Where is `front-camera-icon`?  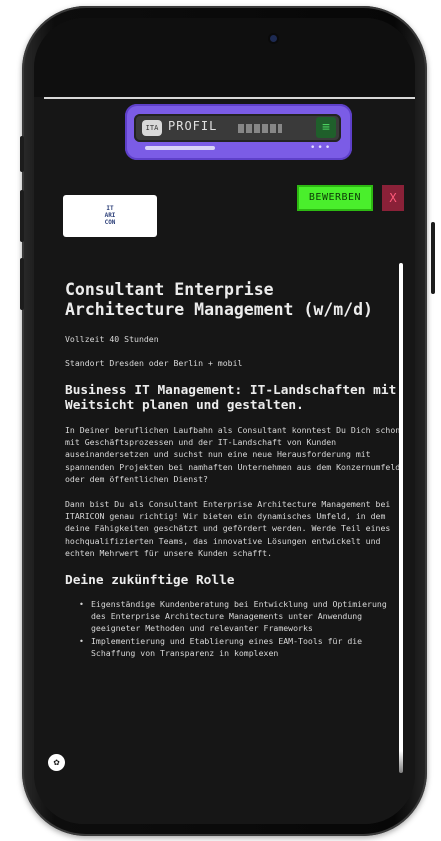 front-camera-icon is located at coordinates (273, 38).